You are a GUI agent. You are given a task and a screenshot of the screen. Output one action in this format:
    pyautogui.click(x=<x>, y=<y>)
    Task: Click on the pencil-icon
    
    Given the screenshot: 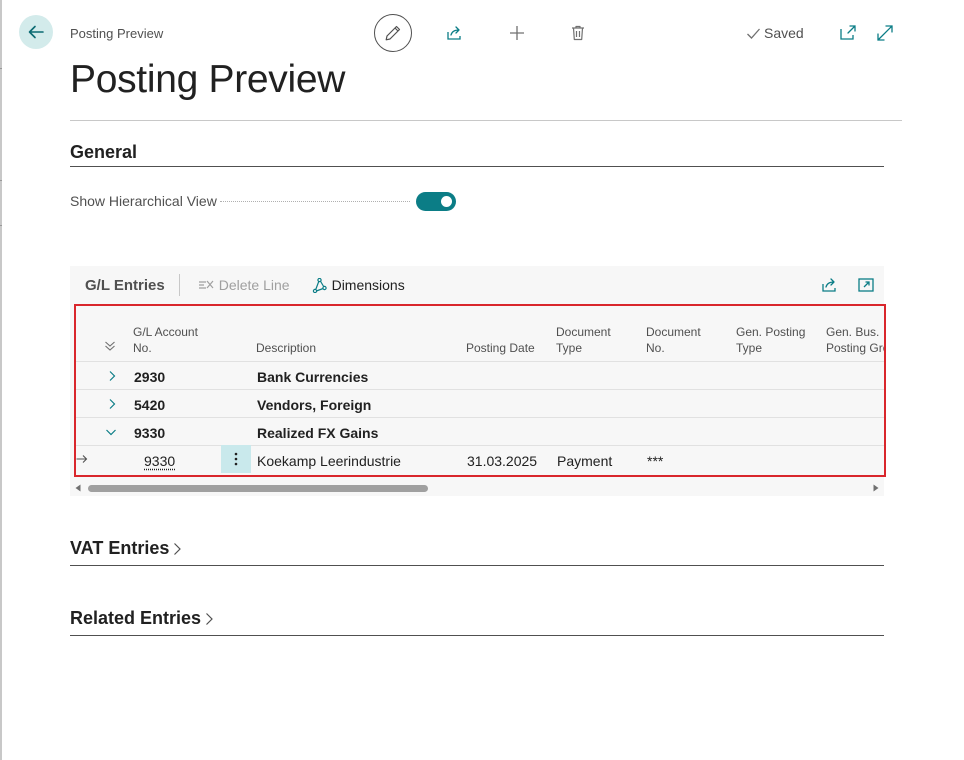 What is the action you would take?
    pyautogui.click(x=393, y=33)
    